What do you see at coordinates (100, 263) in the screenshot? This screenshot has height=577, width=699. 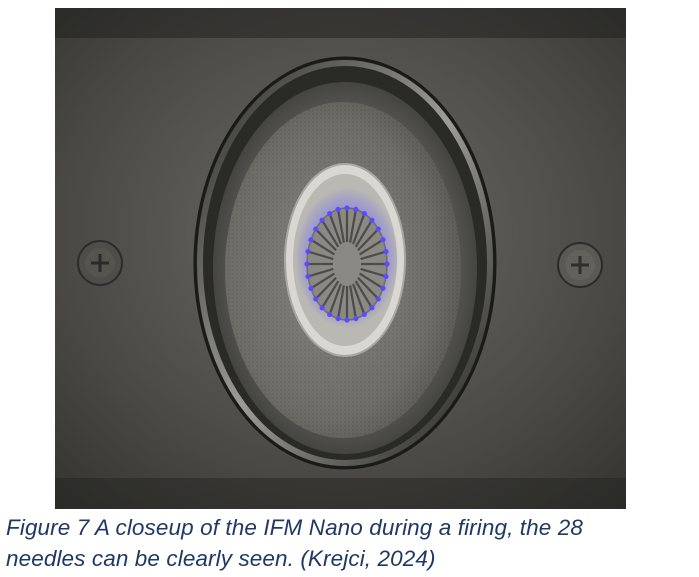 I see `left-screw-icon` at bounding box center [100, 263].